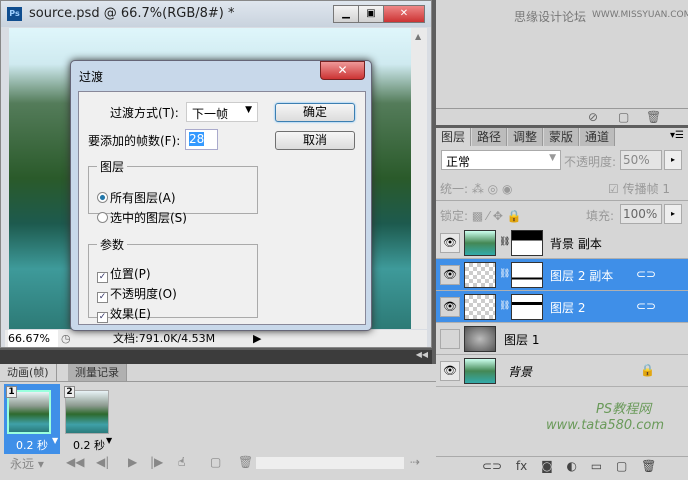  Describe the element at coordinates (136, 197) in the screenshot. I see `radio-all-layers: 所有图层(A)` at that location.